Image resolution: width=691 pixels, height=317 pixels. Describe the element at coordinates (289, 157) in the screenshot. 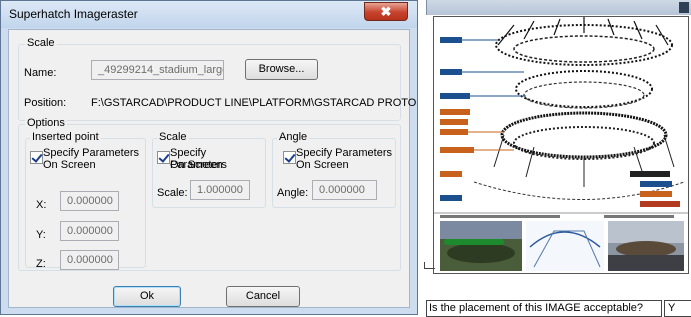

I see `angle-specify-checkbox` at that location.